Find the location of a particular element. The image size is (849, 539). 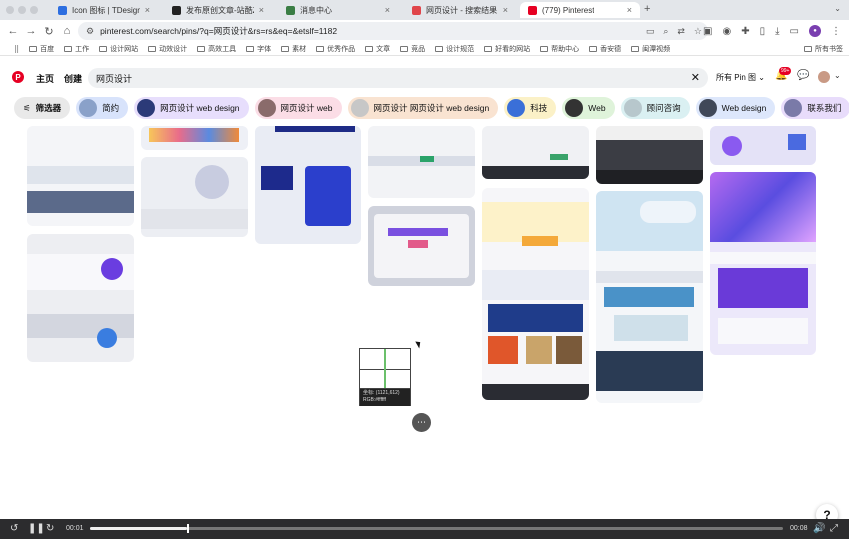

messages-icon: 💬 is located at coordinates (803, 75).